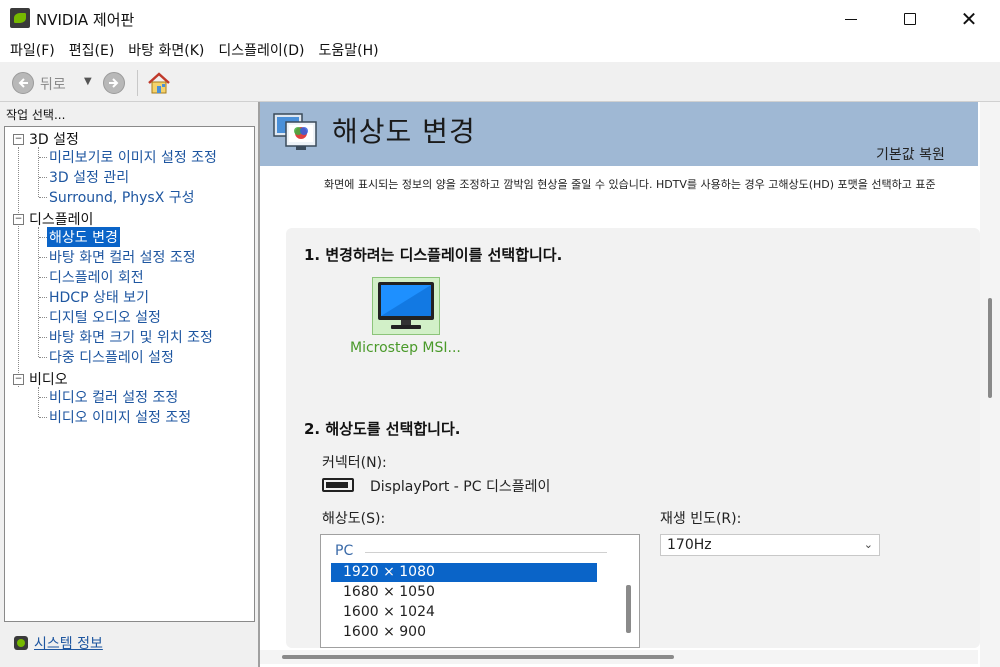  I want to click on sidebar-item-hdcp-status: HDCP 상태 보기, so click(99, 297).